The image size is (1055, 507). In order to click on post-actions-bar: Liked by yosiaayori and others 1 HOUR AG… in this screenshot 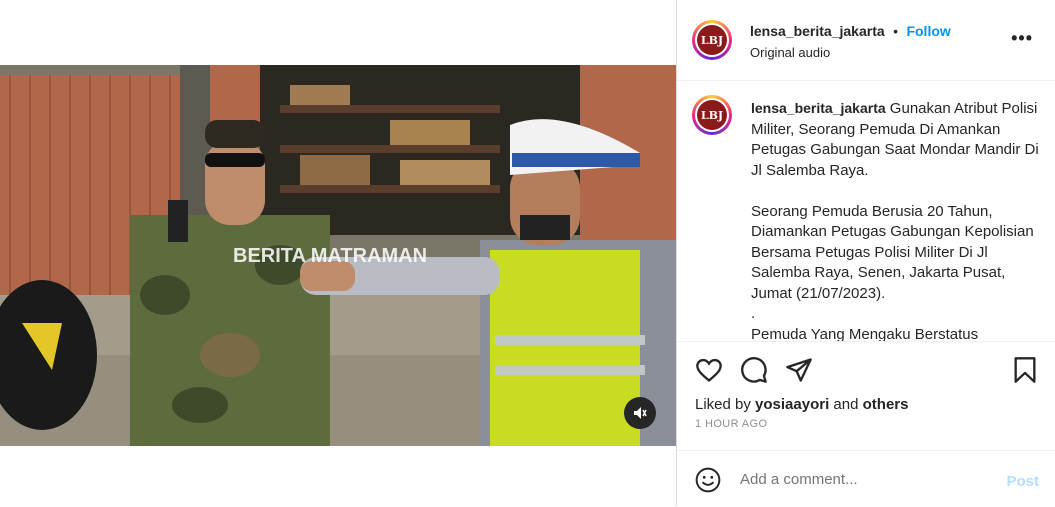, I will do `click(866, 400)`.